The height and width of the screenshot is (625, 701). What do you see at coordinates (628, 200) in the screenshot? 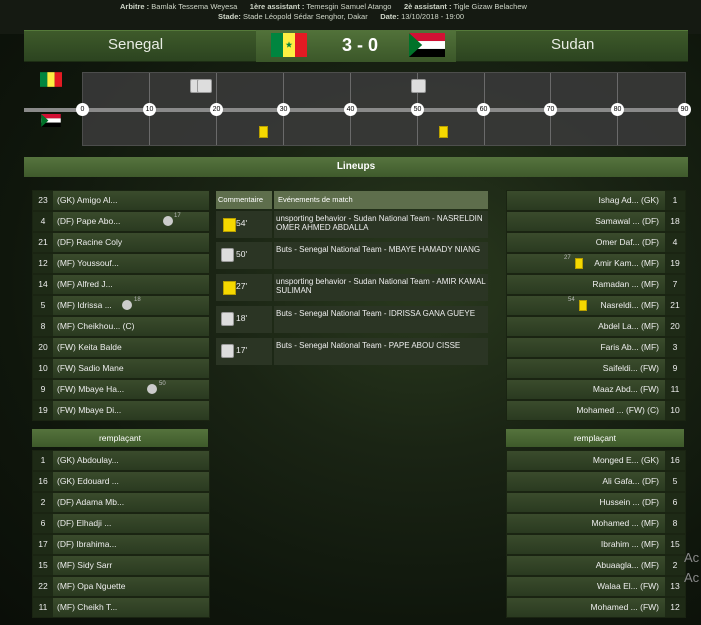
I see `player-name: Ishag Ad... (GK)` at bounding box center [628, 200].